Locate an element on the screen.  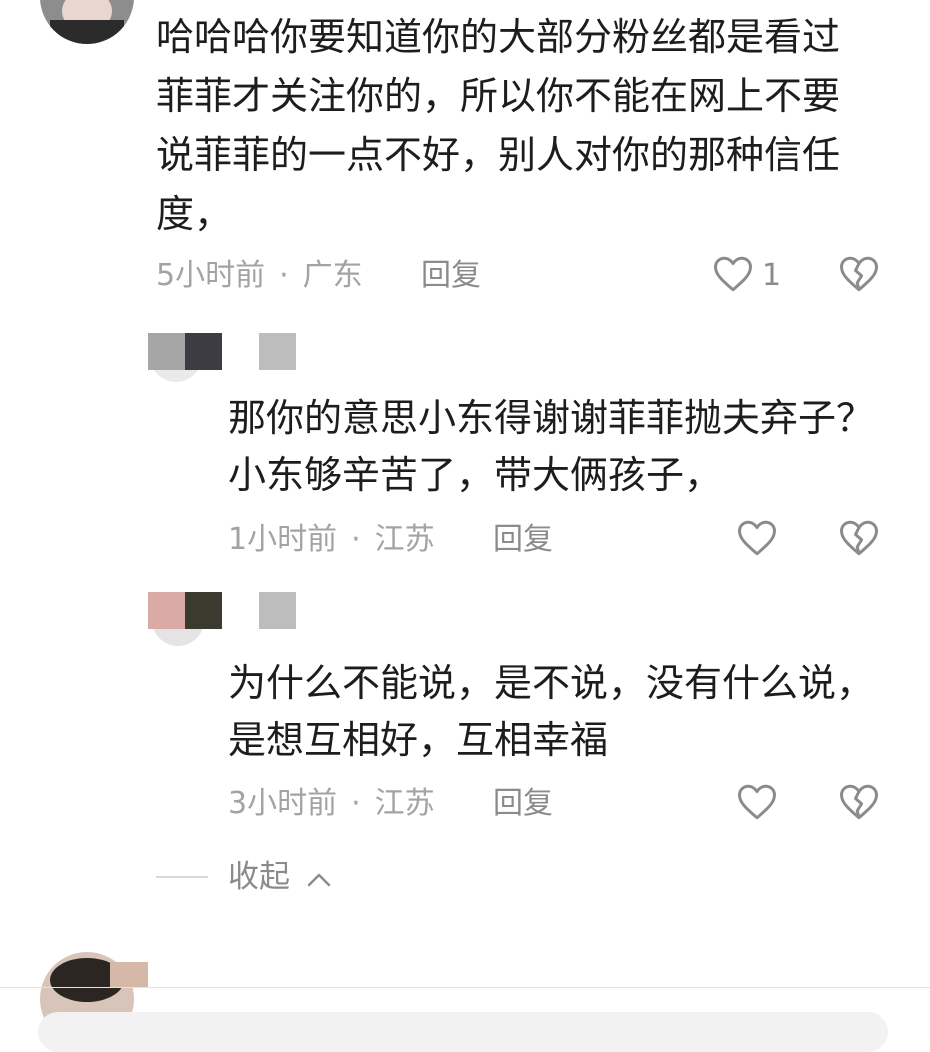
collapse-label: 收起 is located at coordinates (259, 877).